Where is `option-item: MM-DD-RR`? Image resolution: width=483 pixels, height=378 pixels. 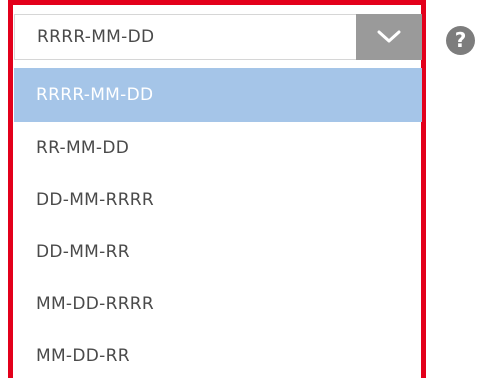 option-item: MM-DD-RR is located at coordinates (218, 354).